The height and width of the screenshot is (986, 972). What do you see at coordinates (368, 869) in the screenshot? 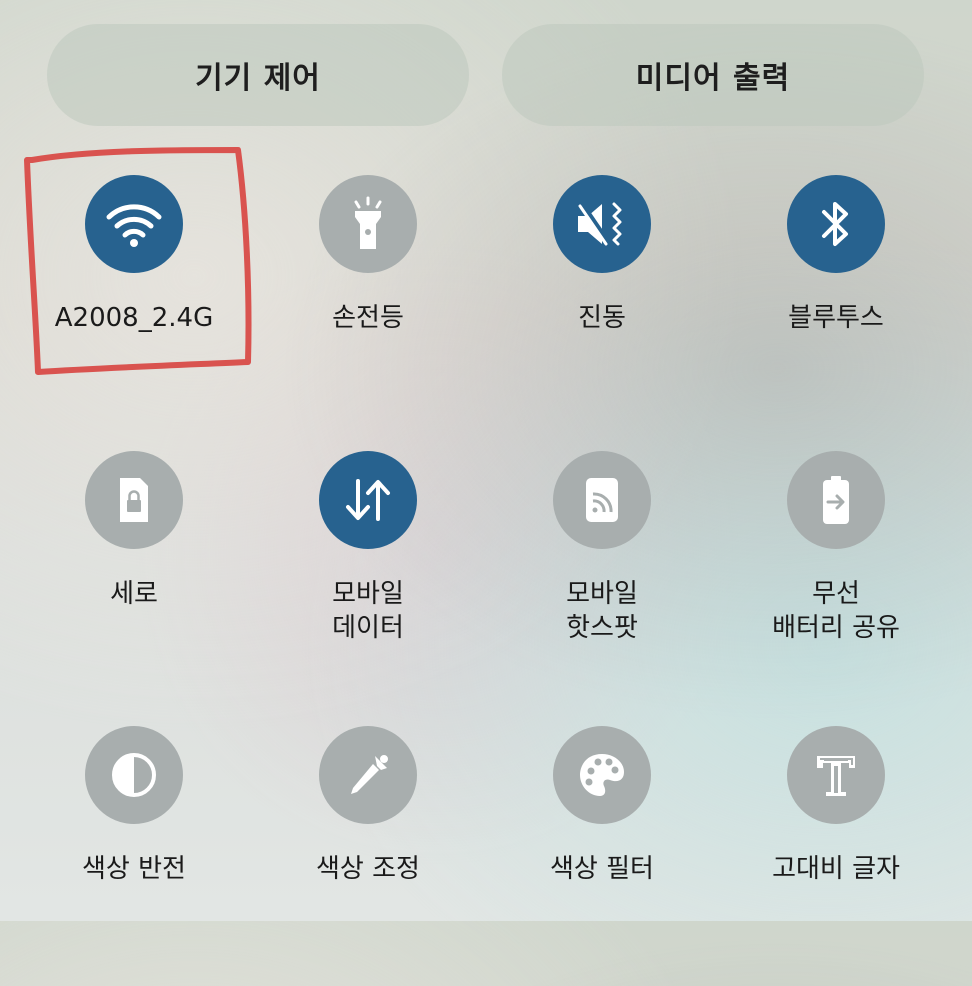
I see `color-adjust-label: 색상 조정` at bounding box center [368, 869].